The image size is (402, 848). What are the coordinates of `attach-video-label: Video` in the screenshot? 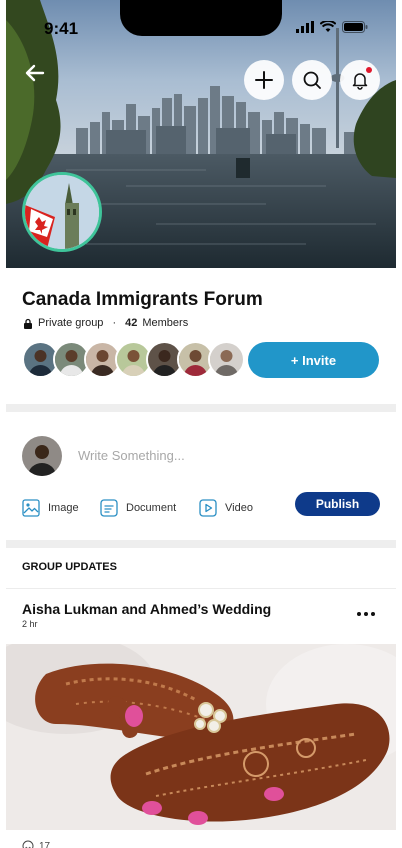 It's located at (239, 508).